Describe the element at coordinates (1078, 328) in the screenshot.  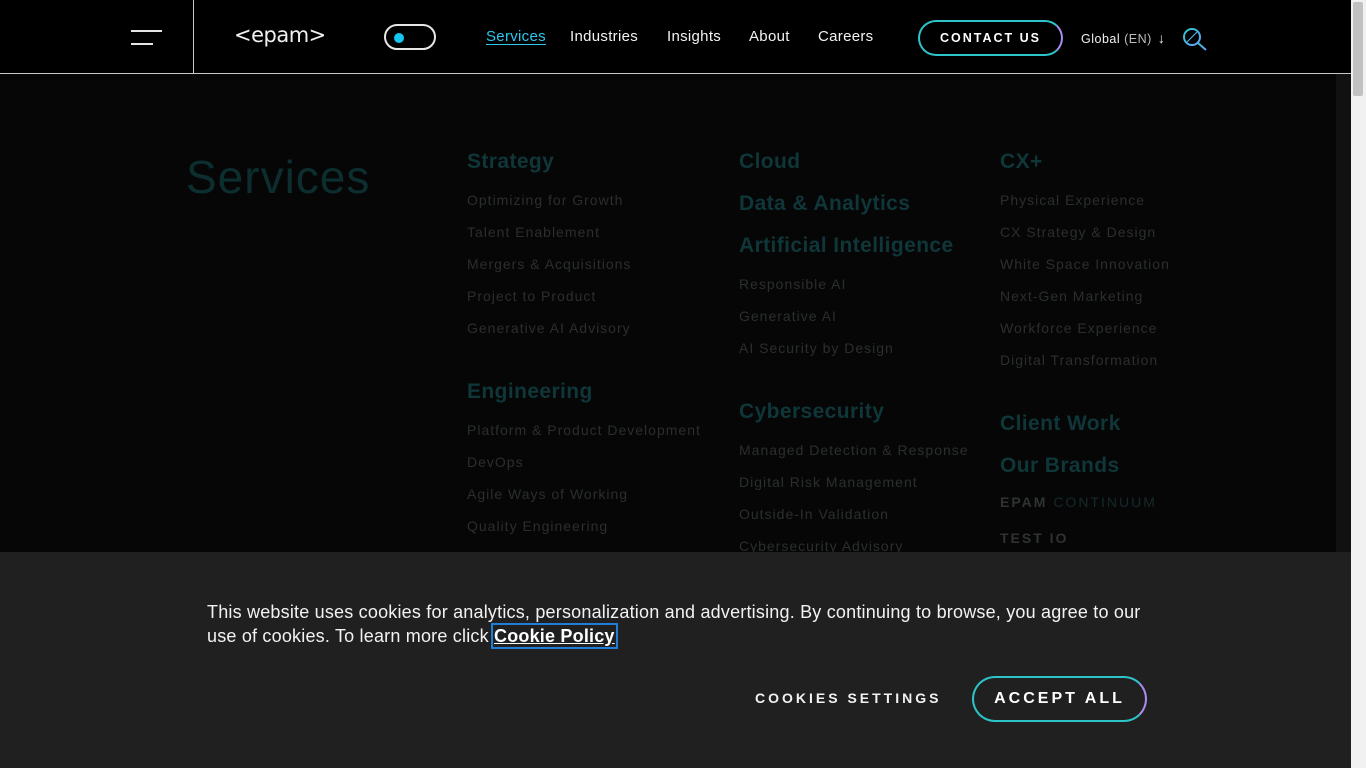
I see `menu-item-workforce-experience: Workforce Experience` at that location.